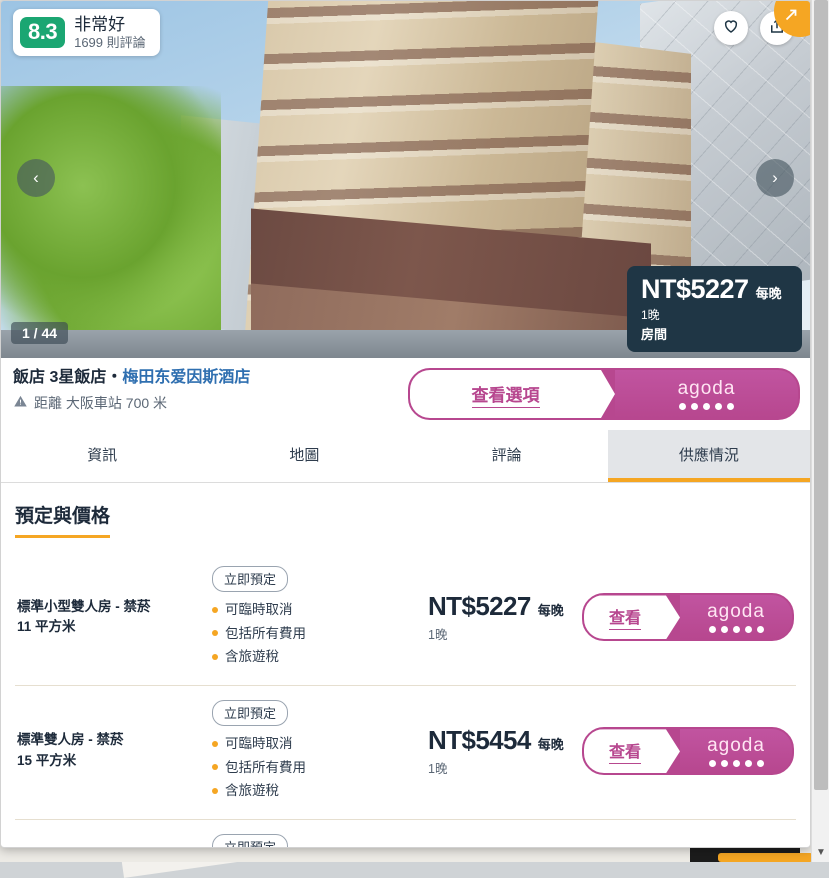 The width and height of the screenshot is (829, 878). I want to click on image-counter: 1 / 44, so click(39, 333).